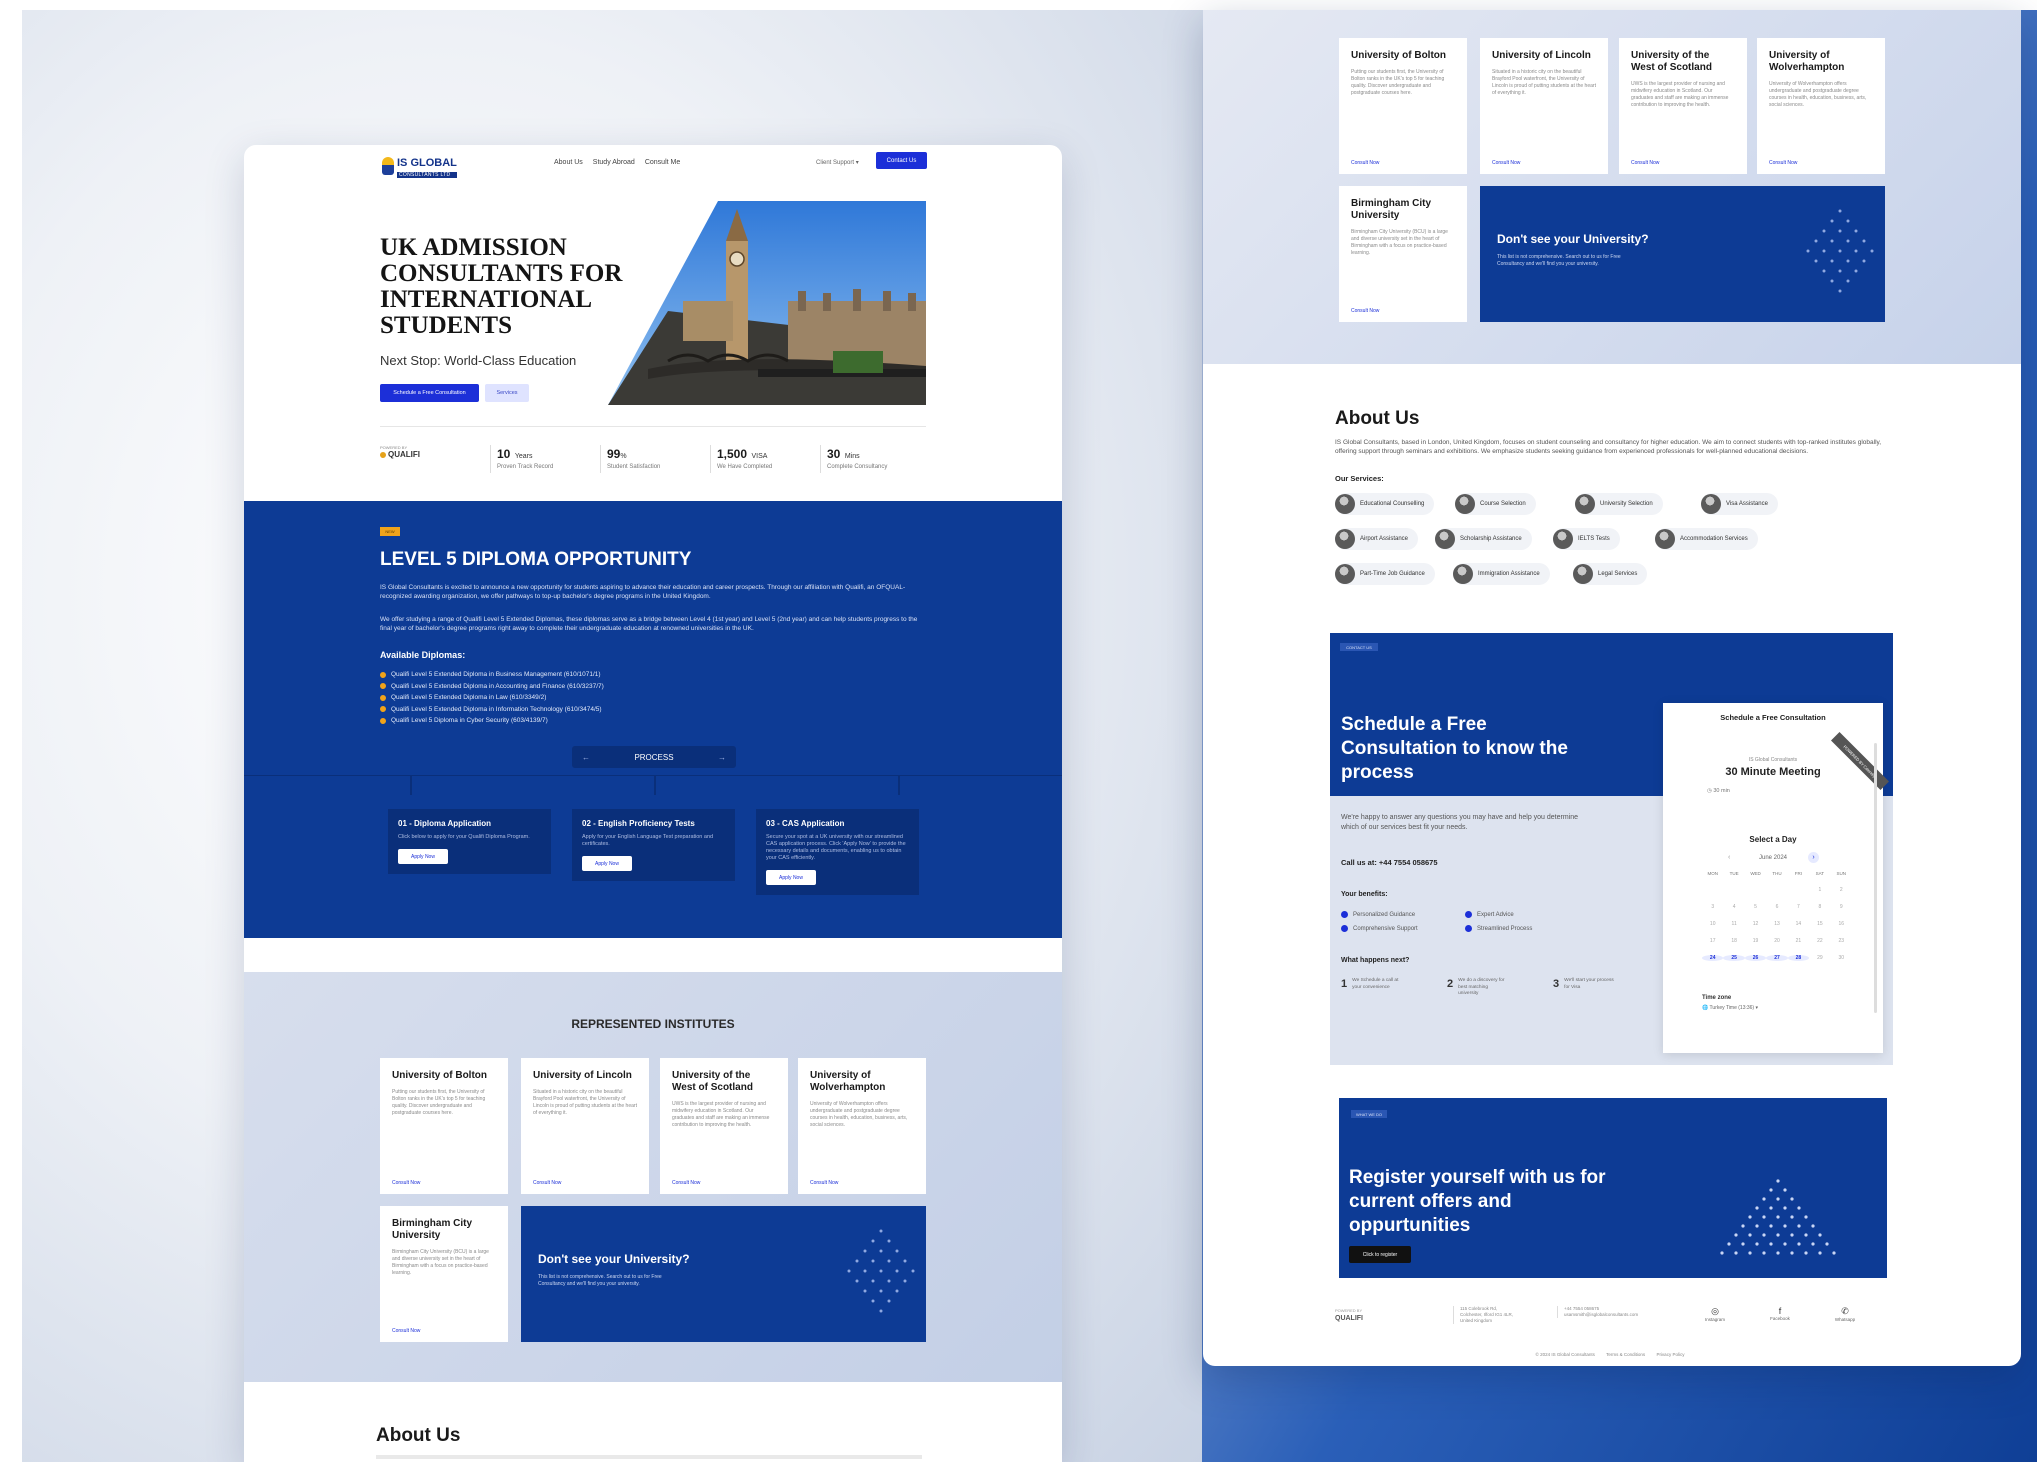 The image size is (2037, 1462). What do you see at coordinates (662, 162) in the screenshot?
I see `nav-link-consult-me: Consult Me` at bounding box center [662, 162].